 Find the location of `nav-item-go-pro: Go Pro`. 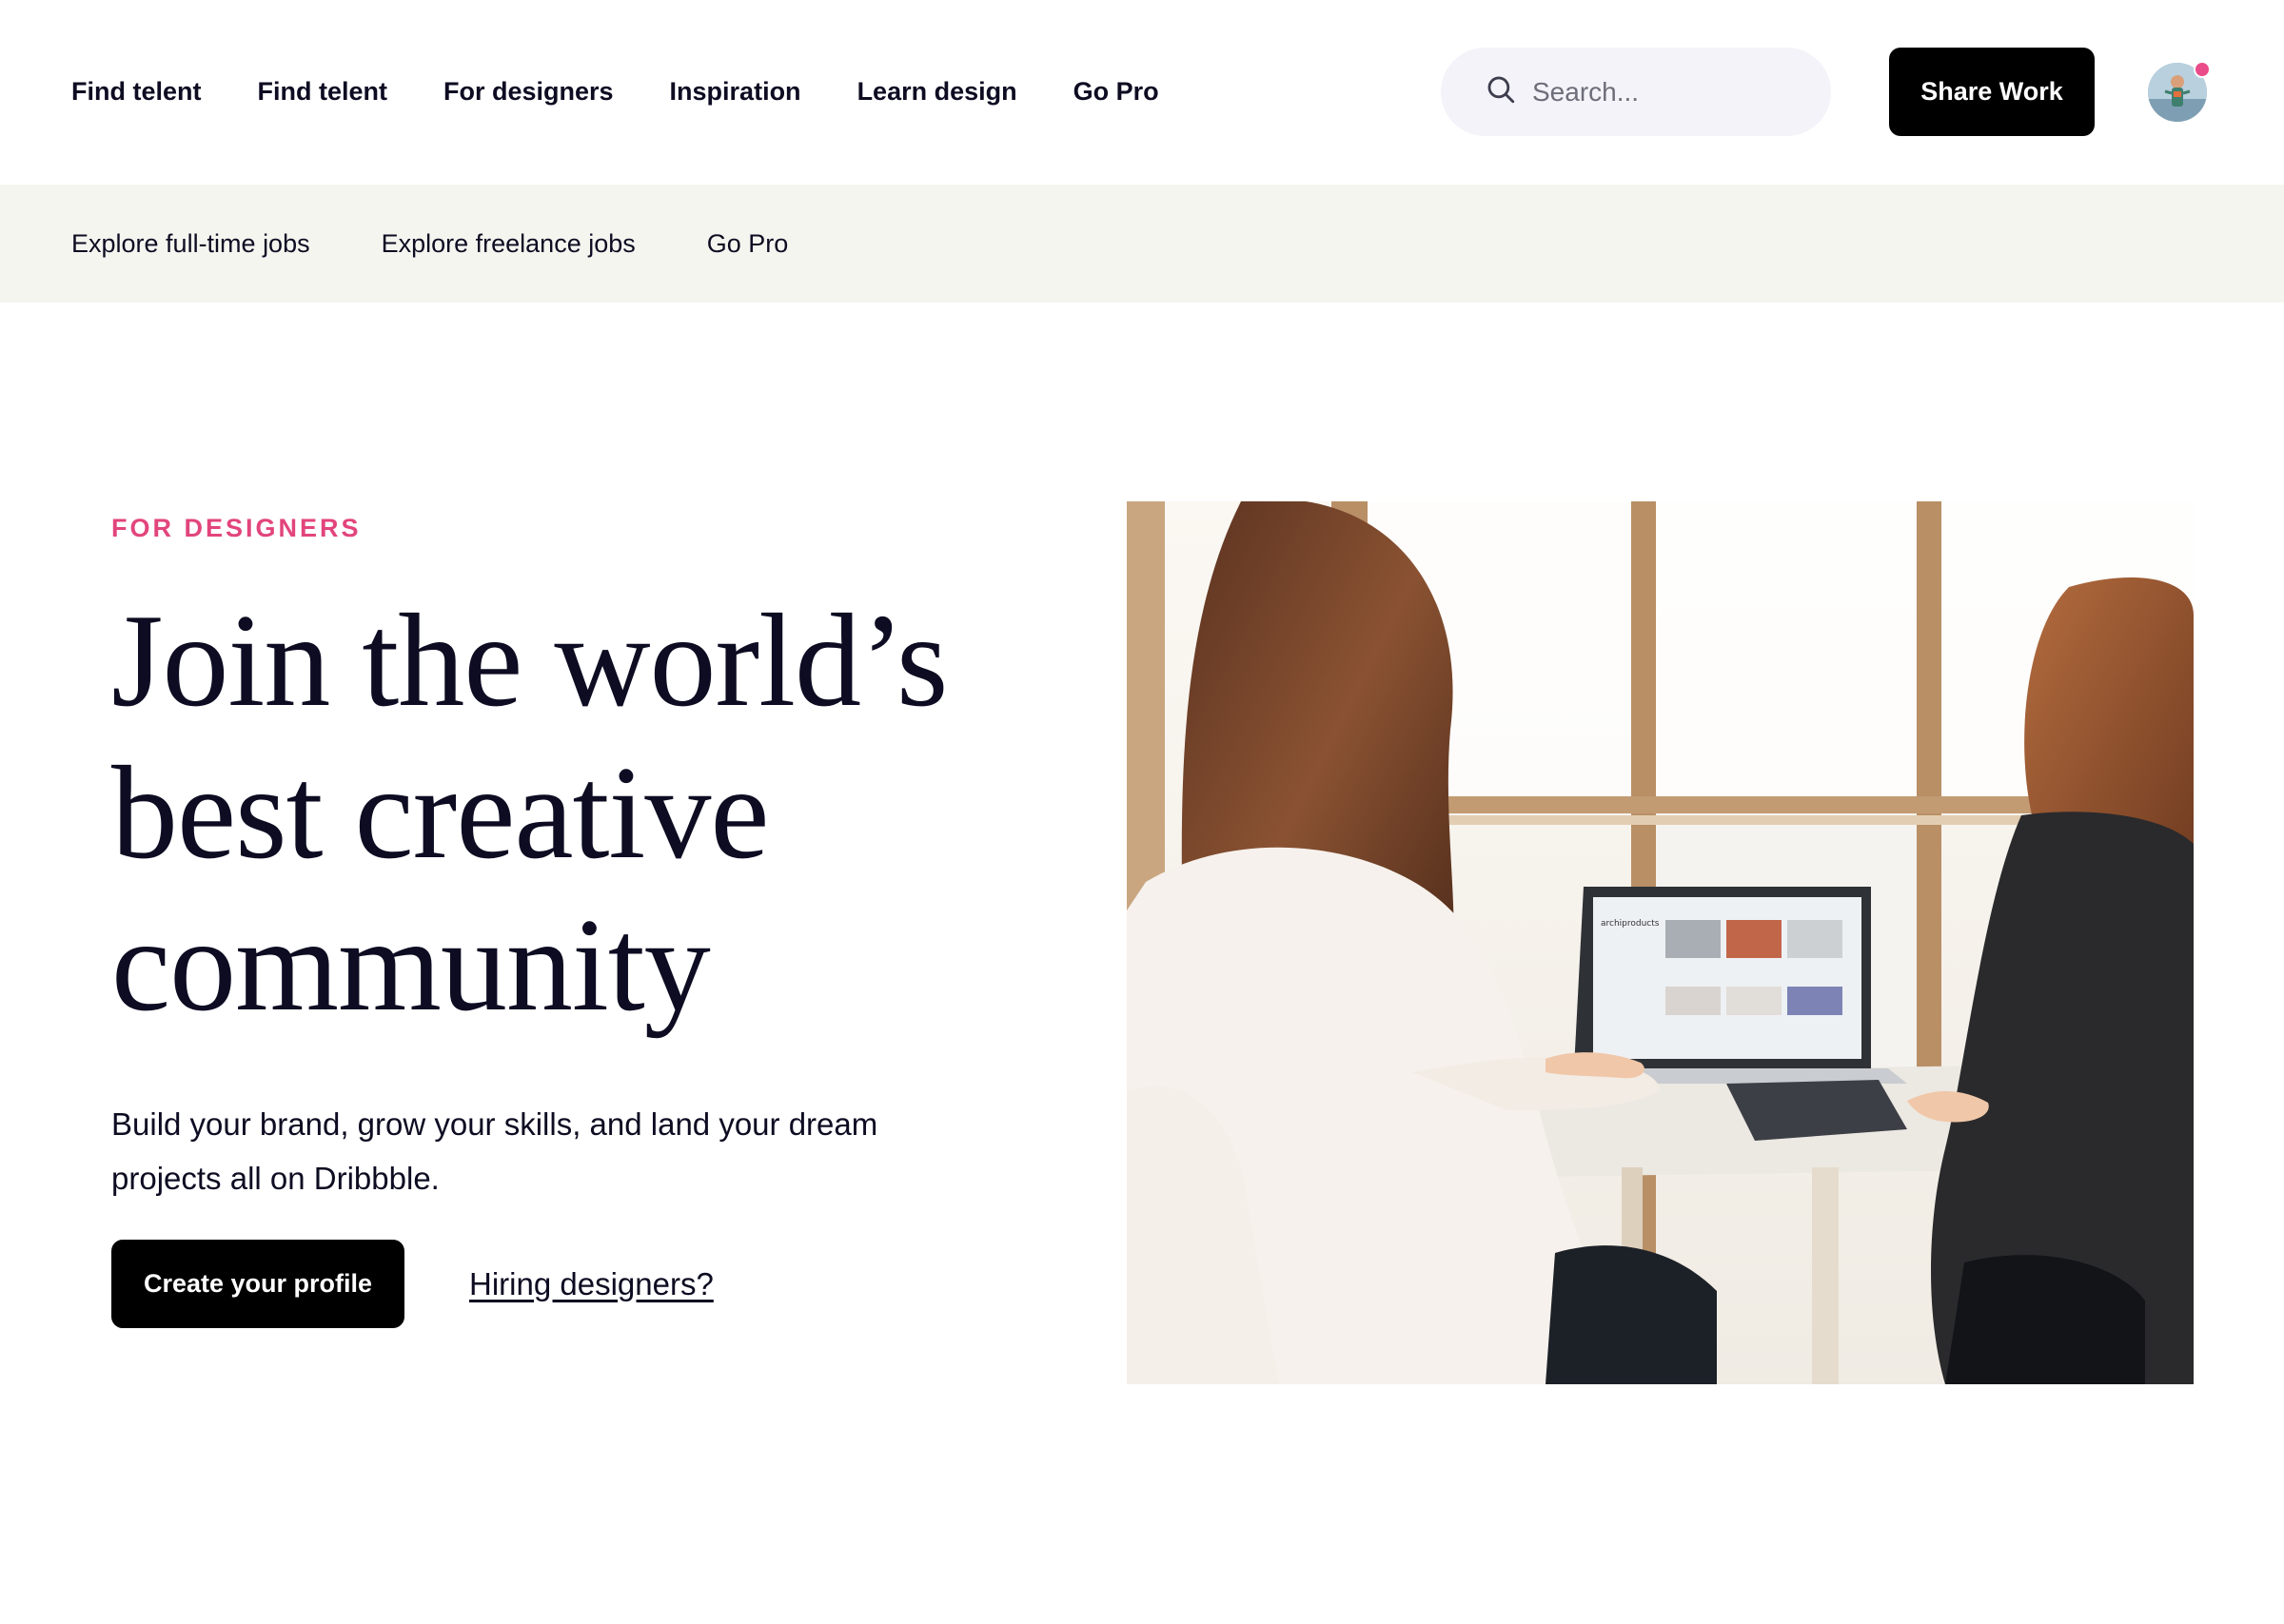

nav-item-go-pro: Go Pro is located at coordinates (1116, 91).